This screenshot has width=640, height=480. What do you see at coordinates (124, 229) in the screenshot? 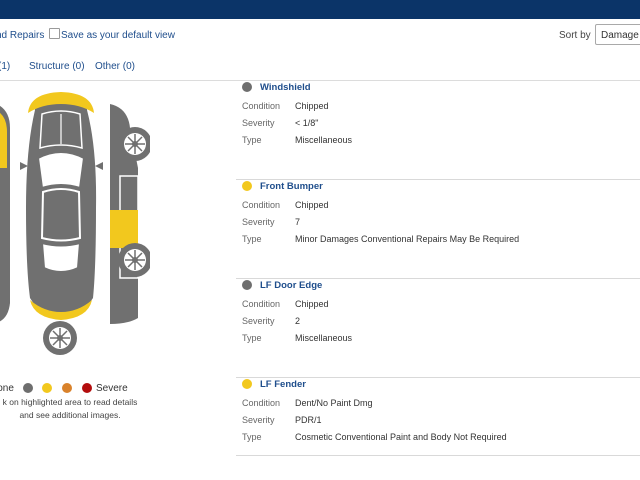
I see `lf-fender-damage-area` at bounding box center [124, 229].